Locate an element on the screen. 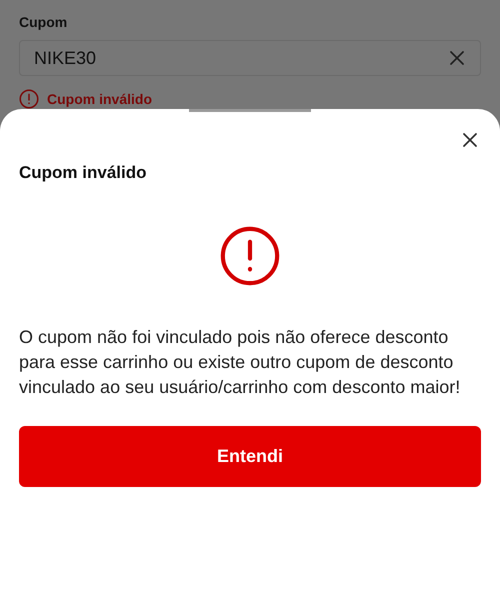 The height and width of the screenshot is (594, 500). error-message: Cupom inválido is located at coordinates (99, 99).